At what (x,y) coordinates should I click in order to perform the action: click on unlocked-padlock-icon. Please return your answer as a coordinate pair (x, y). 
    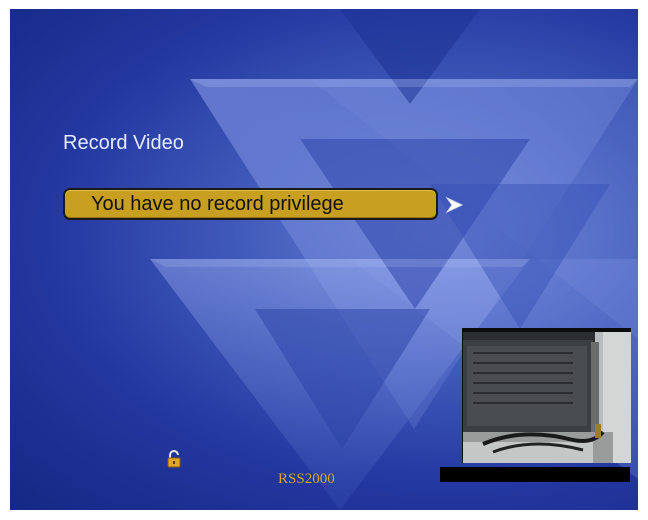
    Looking at the image, I should click on (174, 459).